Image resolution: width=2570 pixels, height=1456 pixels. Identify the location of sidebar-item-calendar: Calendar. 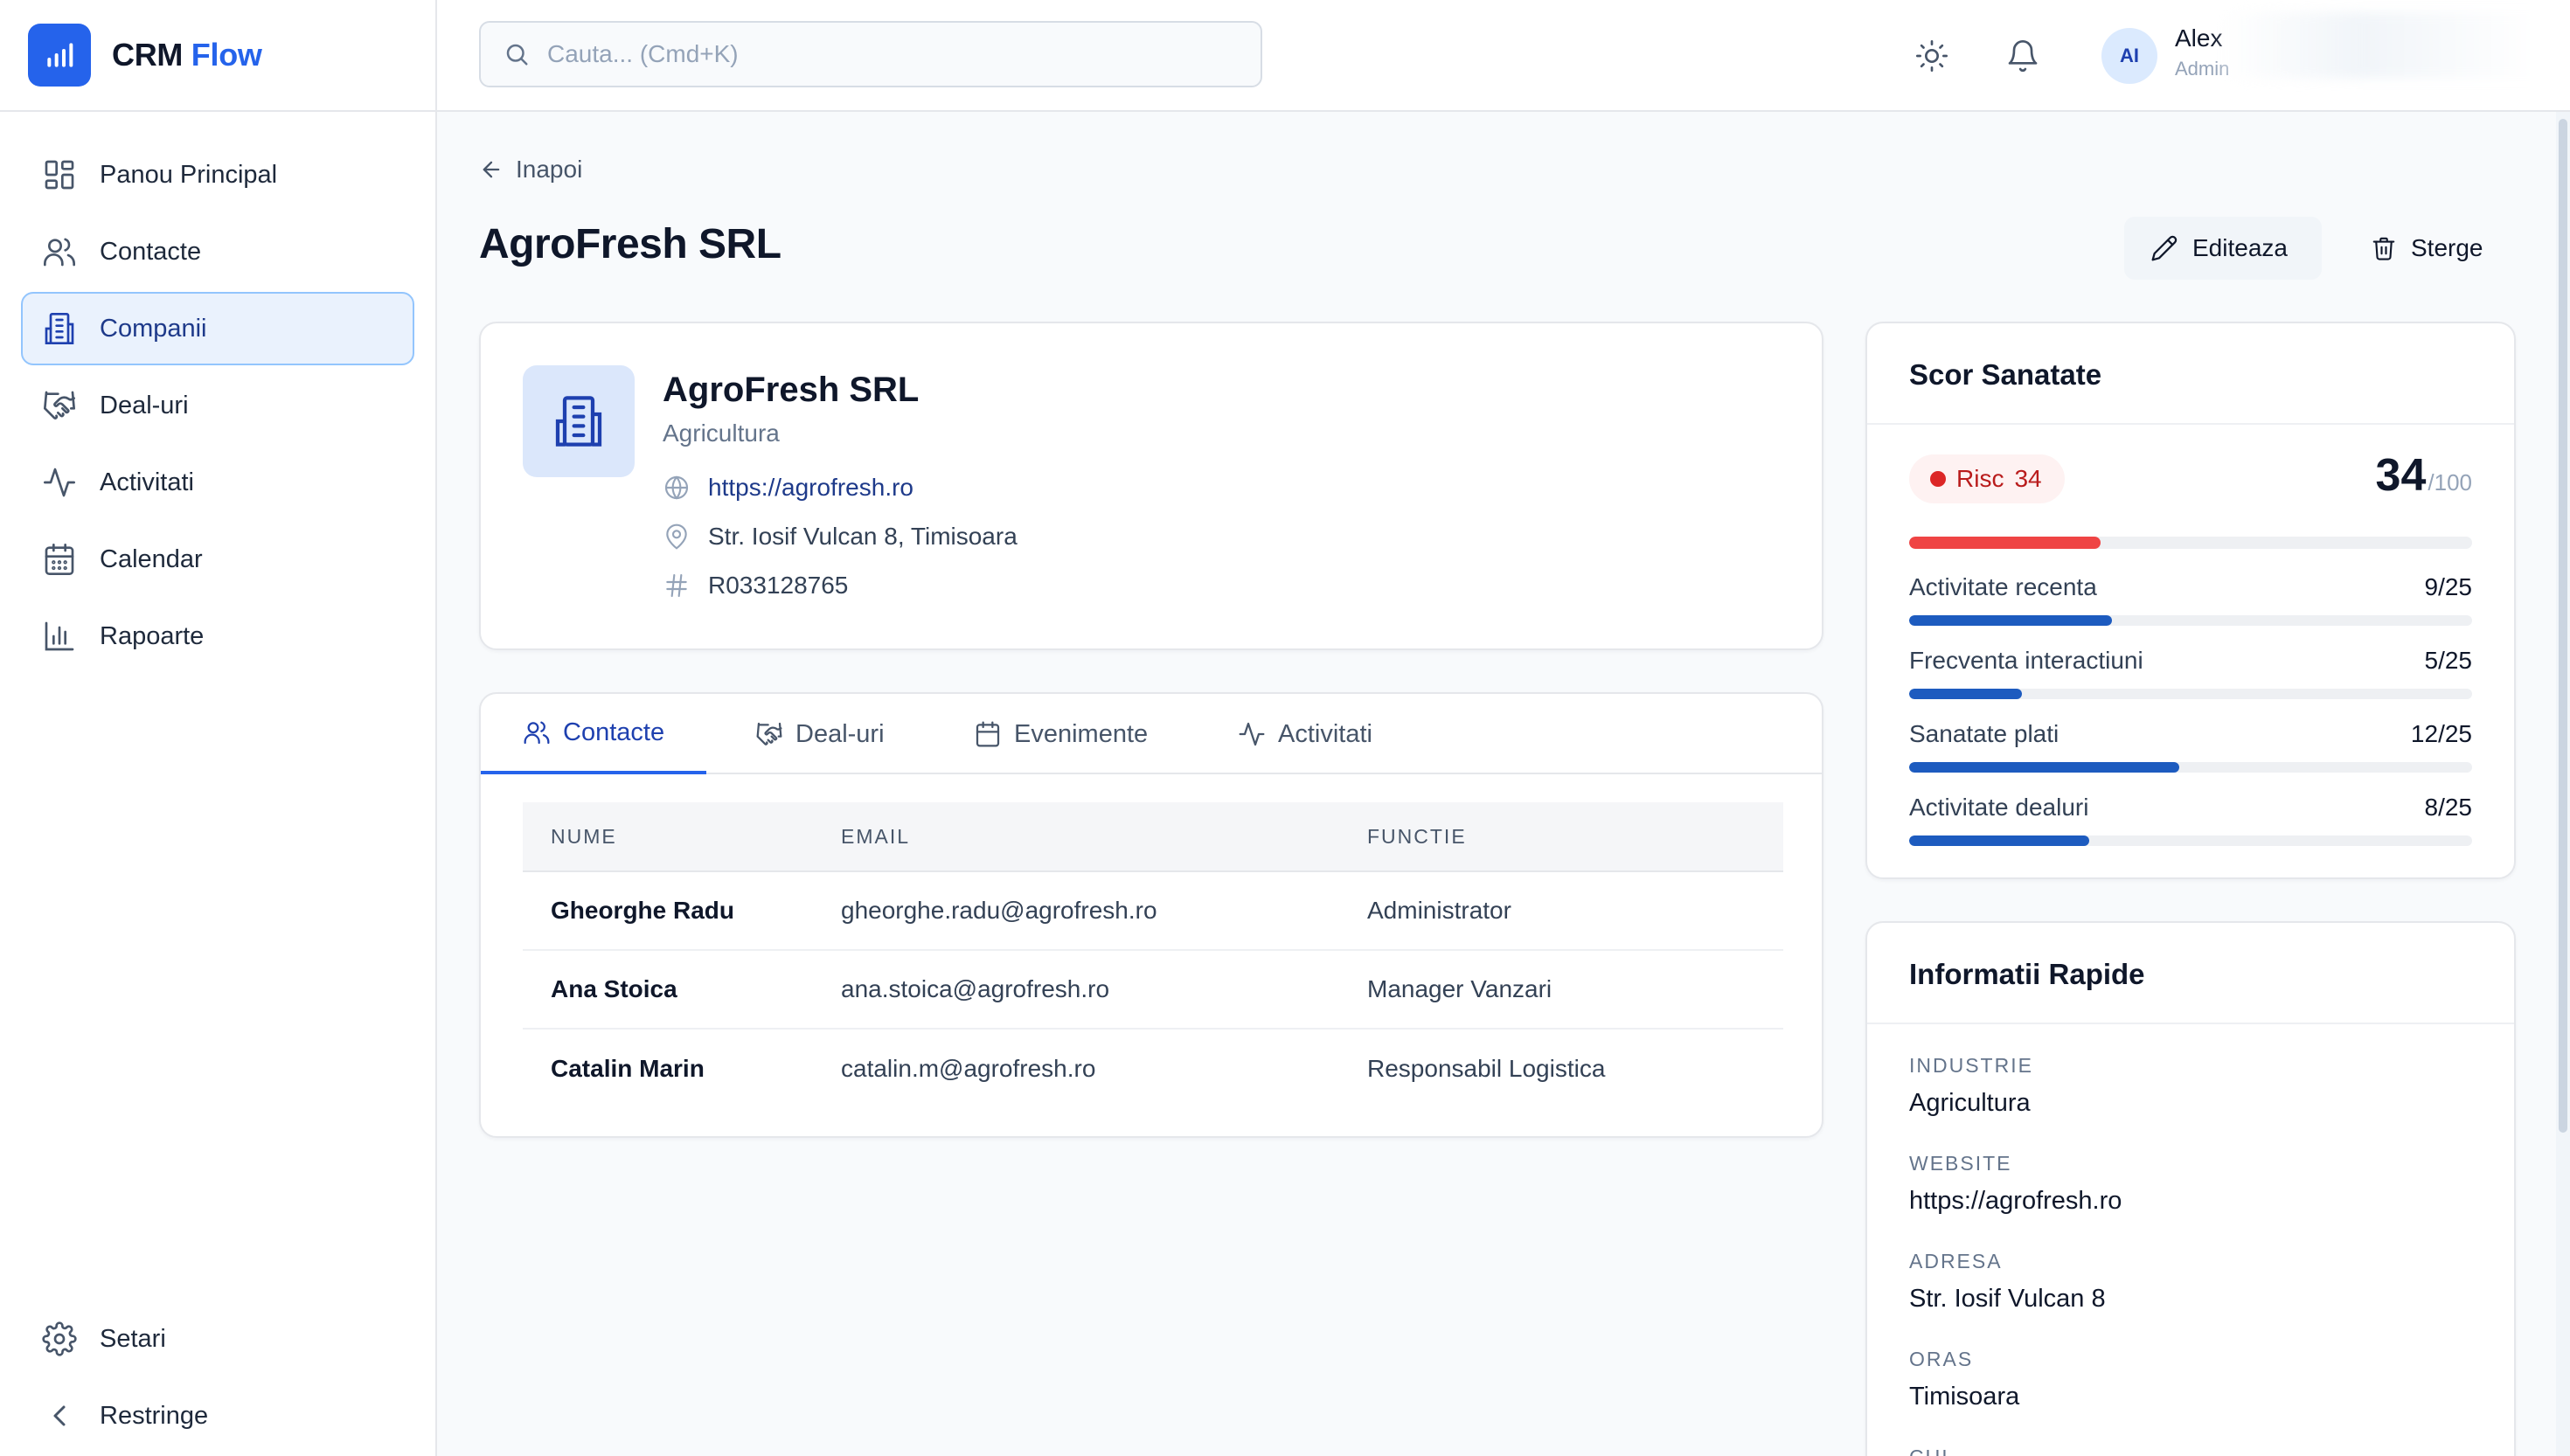
(217, 559).